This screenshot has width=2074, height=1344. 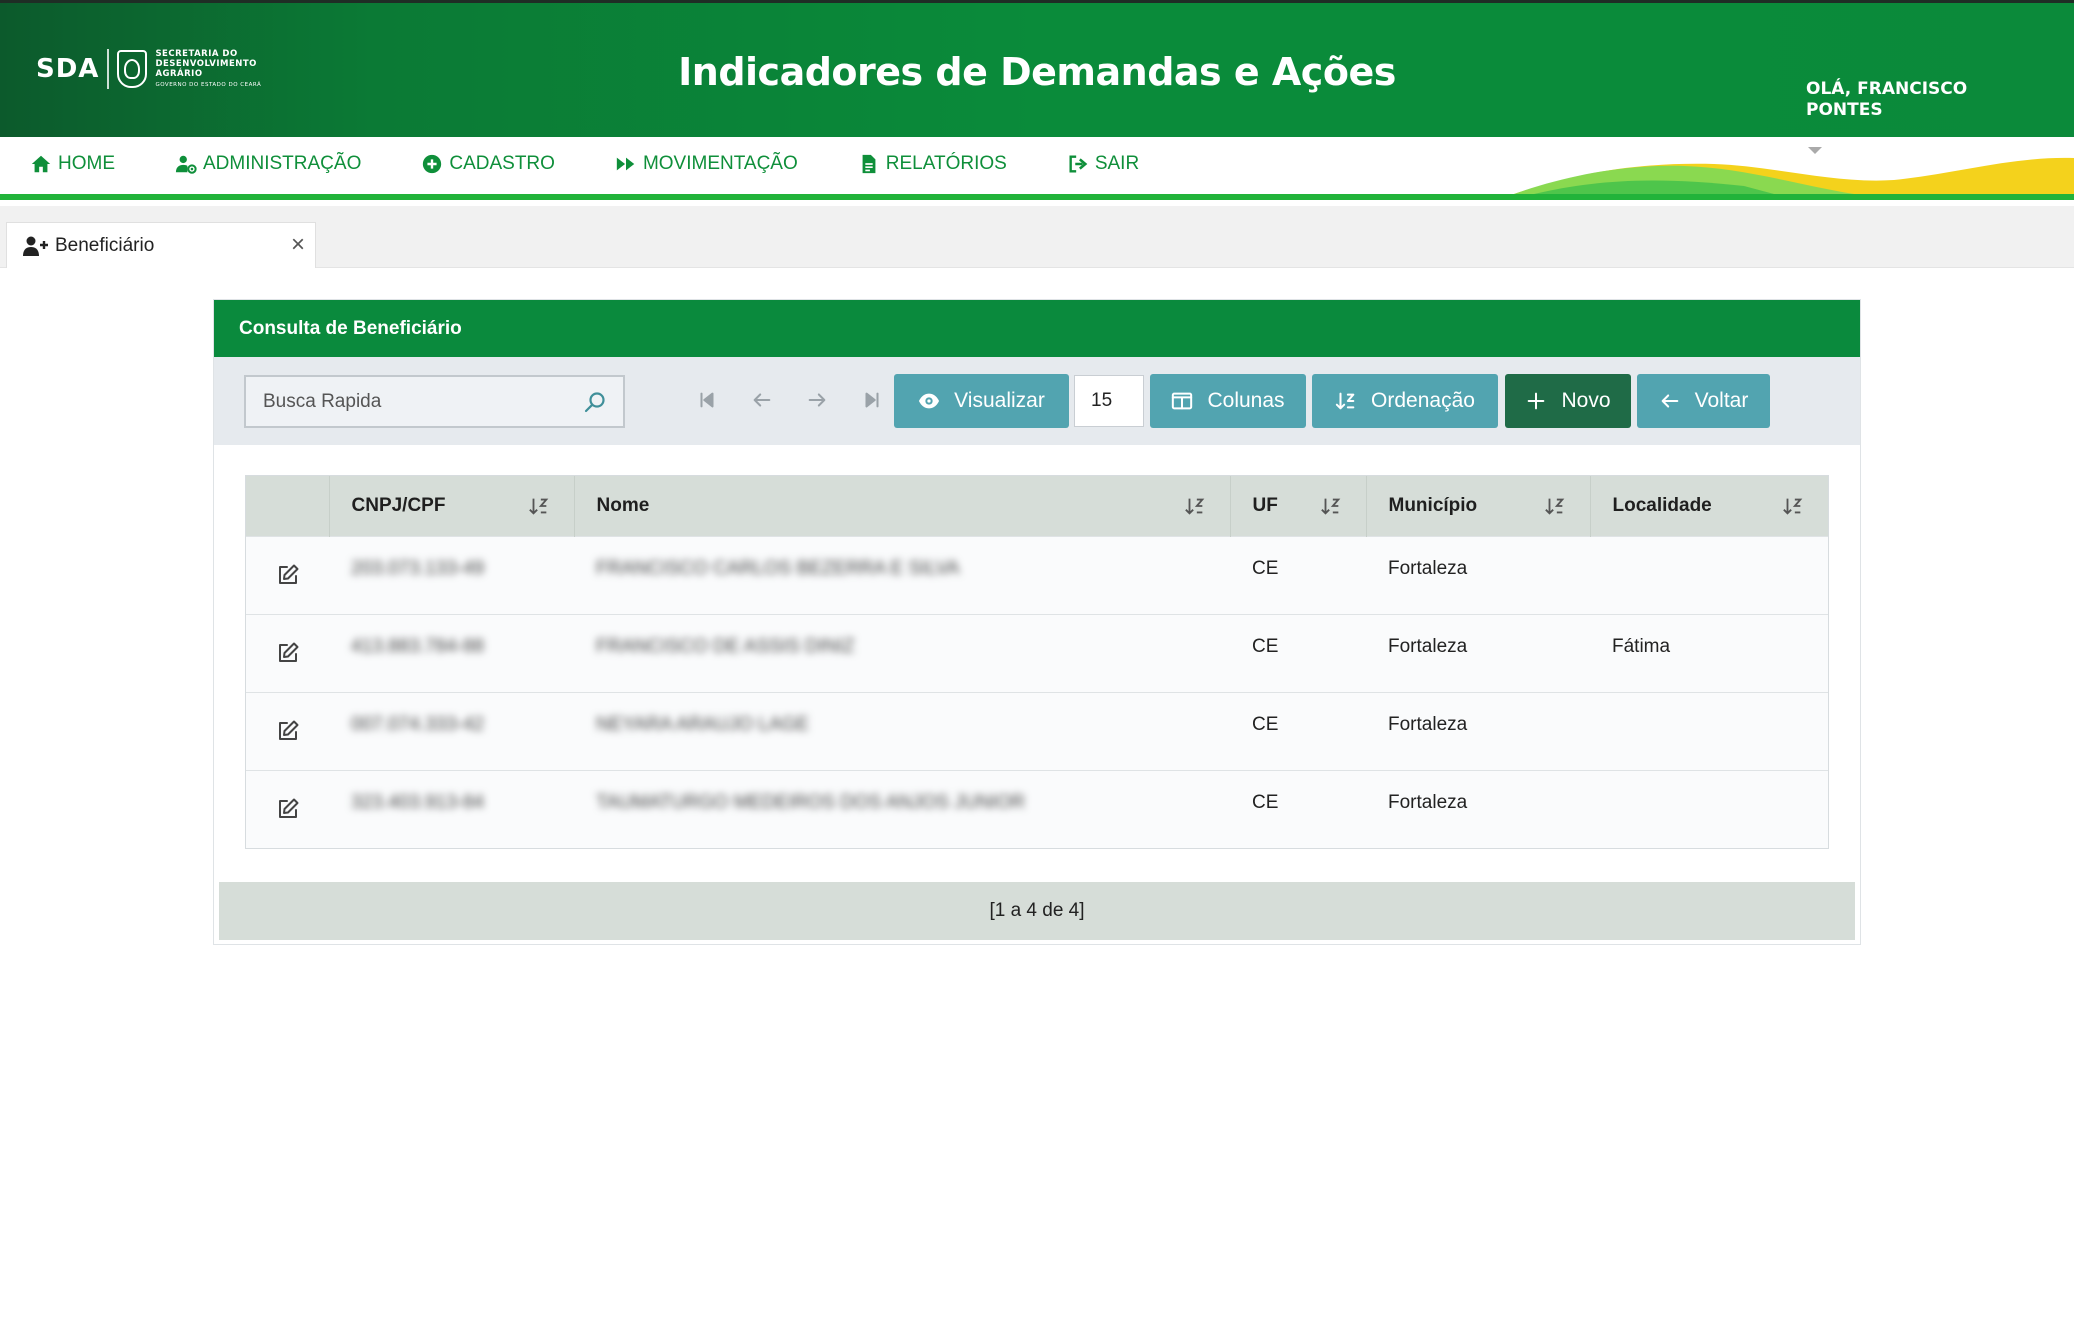 What do you see at coordinates (1078, 164) in the screenshot?
I see `sign-out-icon` at bounding box center [1078, 164].